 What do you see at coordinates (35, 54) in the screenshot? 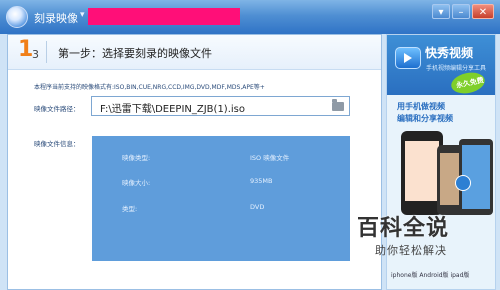
I see `step-total-number: 3` at bounding box center [35, 54].